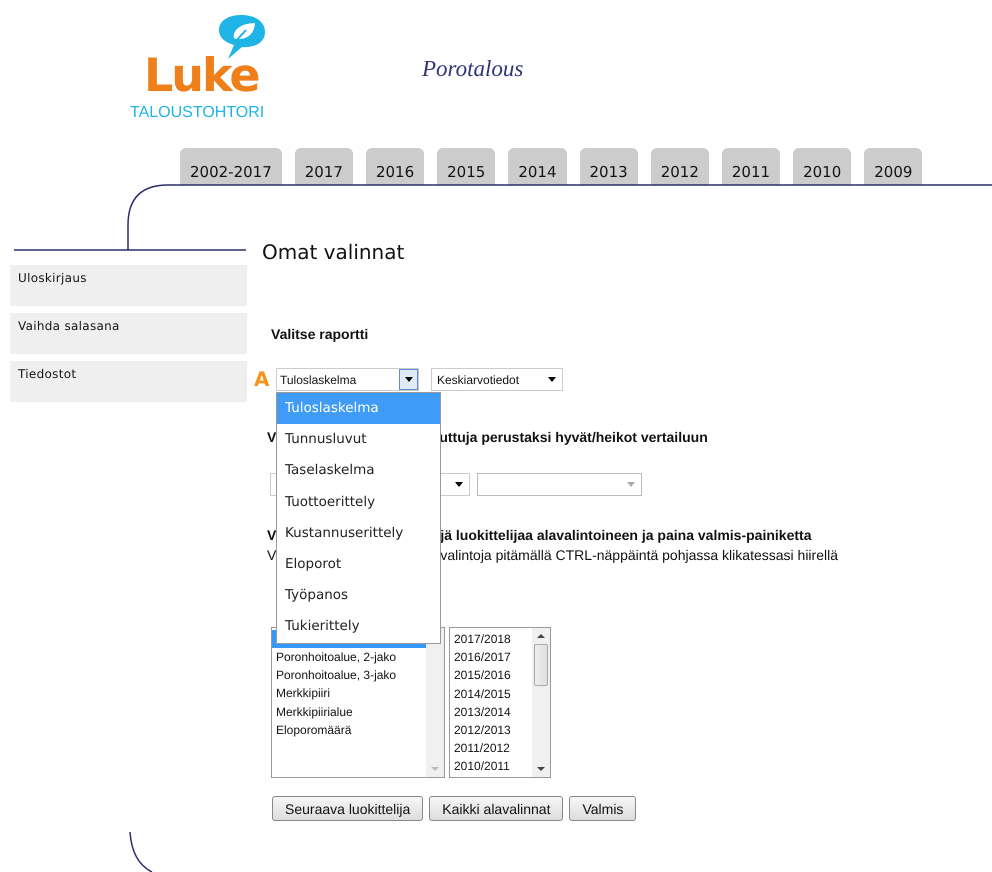  Describe the element at coordinates (626, 536) in the screenshot. I see `instruction-text: jä luokittelijaa alavalintoineen ja paina valmis-painiketta` at that location.